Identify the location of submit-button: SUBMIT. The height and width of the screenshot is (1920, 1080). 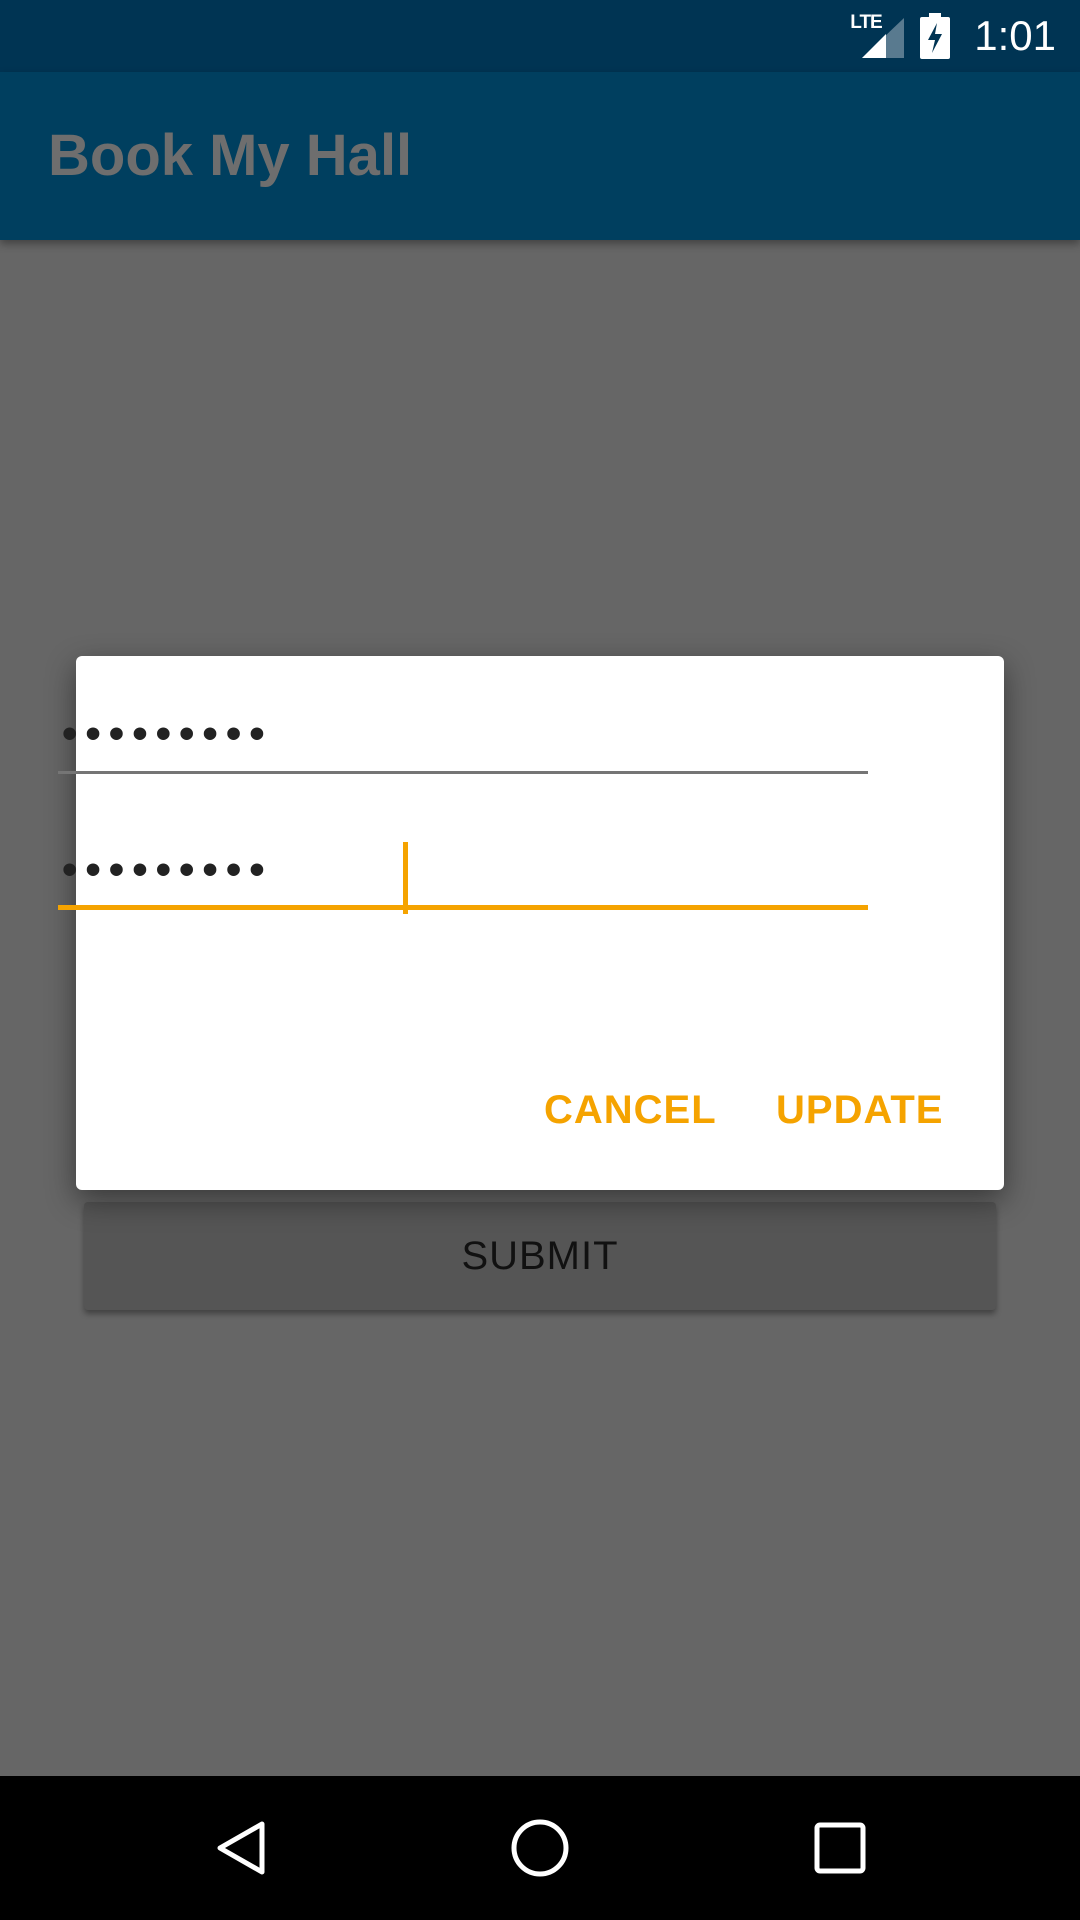
(540, 1256).